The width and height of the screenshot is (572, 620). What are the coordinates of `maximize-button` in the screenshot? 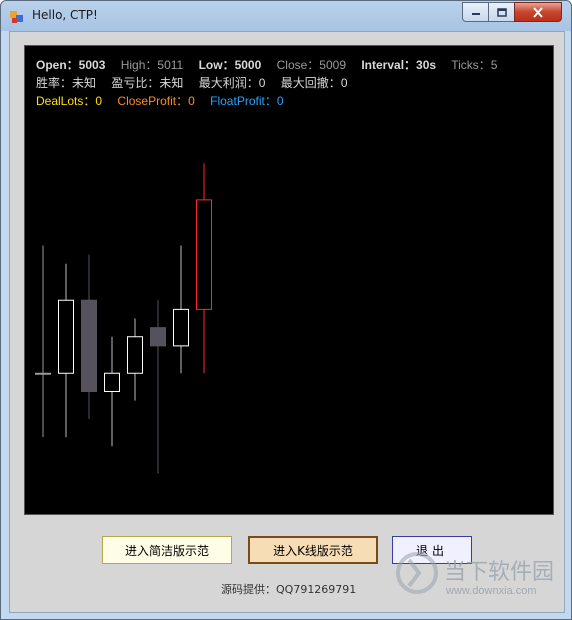 It's located at (501, 12).